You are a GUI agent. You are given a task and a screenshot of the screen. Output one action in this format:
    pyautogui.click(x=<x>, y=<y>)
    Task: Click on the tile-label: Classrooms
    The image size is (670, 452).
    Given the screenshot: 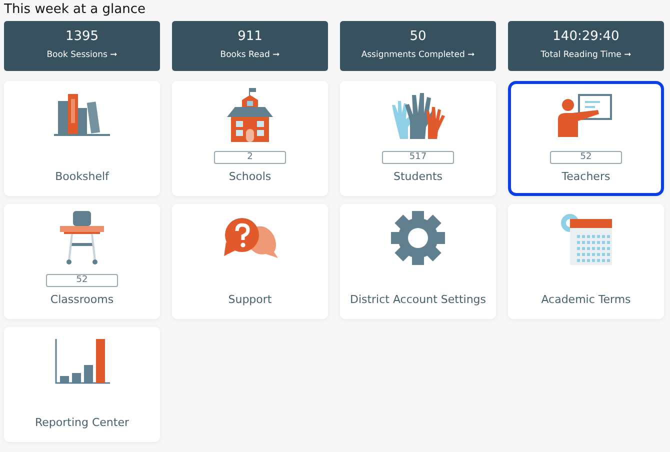 What is the action you would take?
    pyautogui.click(x=82, y=299)
    